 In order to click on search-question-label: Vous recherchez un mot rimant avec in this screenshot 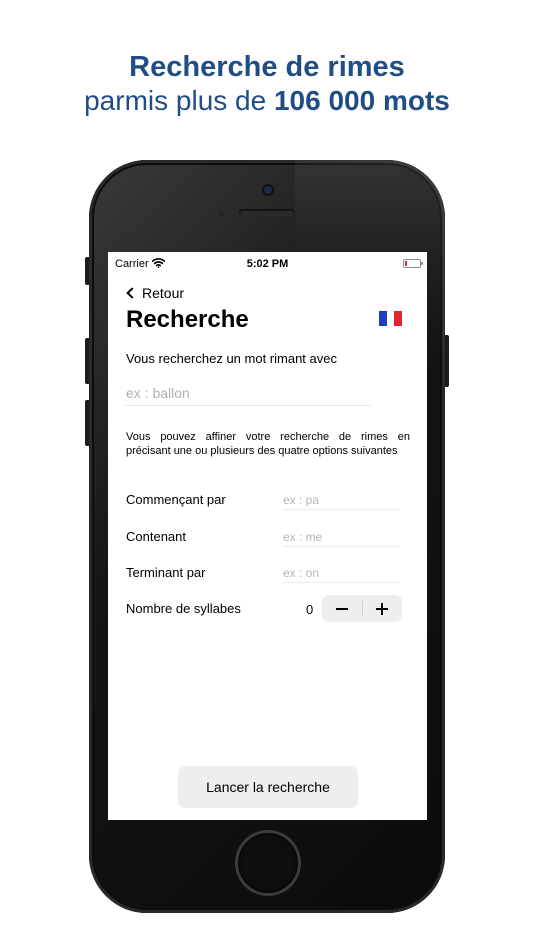, I will do `click(231, 358)`.